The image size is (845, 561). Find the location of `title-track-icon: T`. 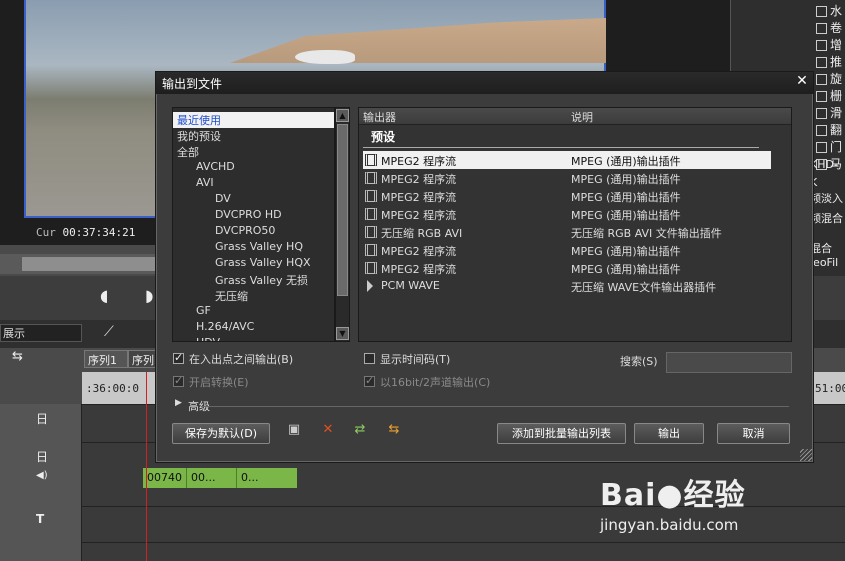

title-track-icon: T is located at coordinates (40, 519).